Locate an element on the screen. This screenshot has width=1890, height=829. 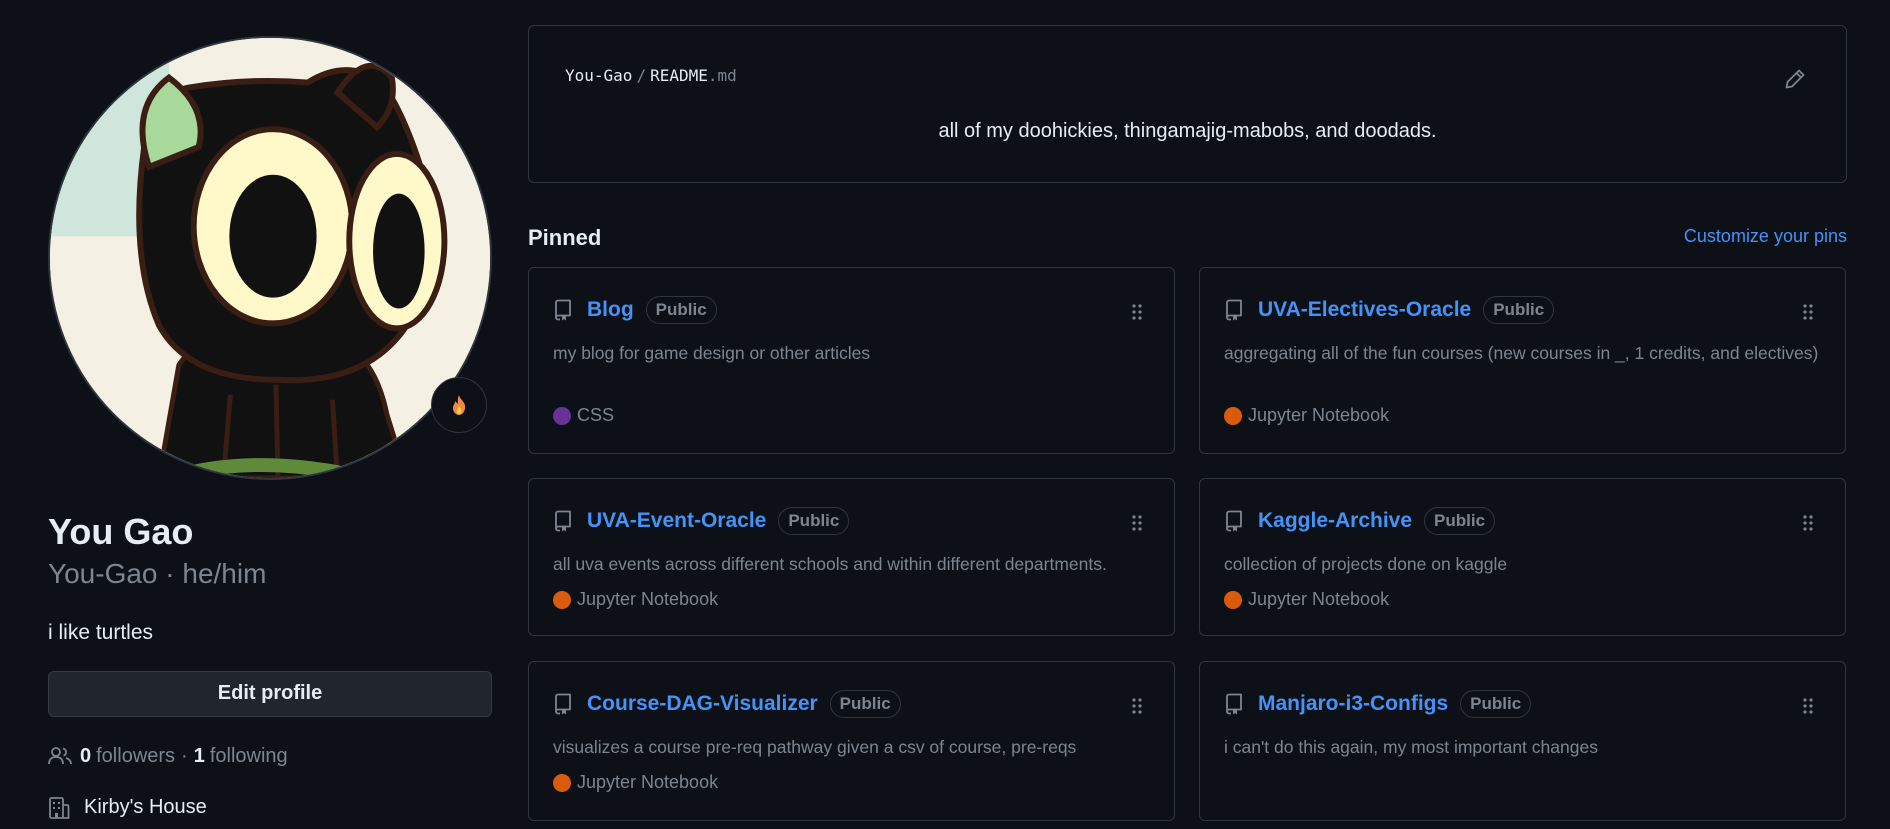
repo-name-link: Manjaro-i3-Configs is located at coordinates (1353, 704).